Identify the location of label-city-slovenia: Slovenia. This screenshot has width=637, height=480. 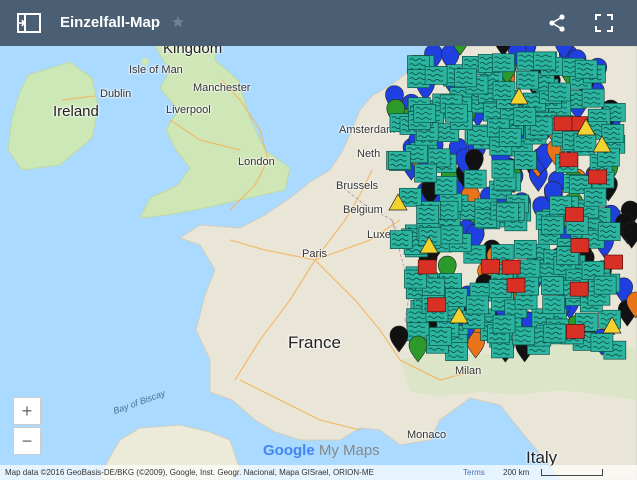
(594, 332).